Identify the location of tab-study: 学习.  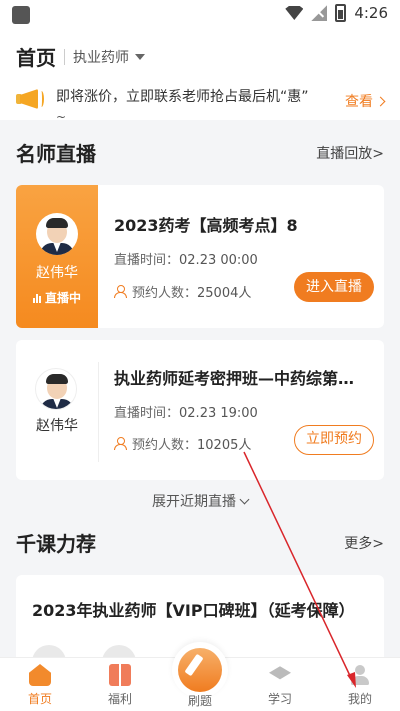
(280, 684).